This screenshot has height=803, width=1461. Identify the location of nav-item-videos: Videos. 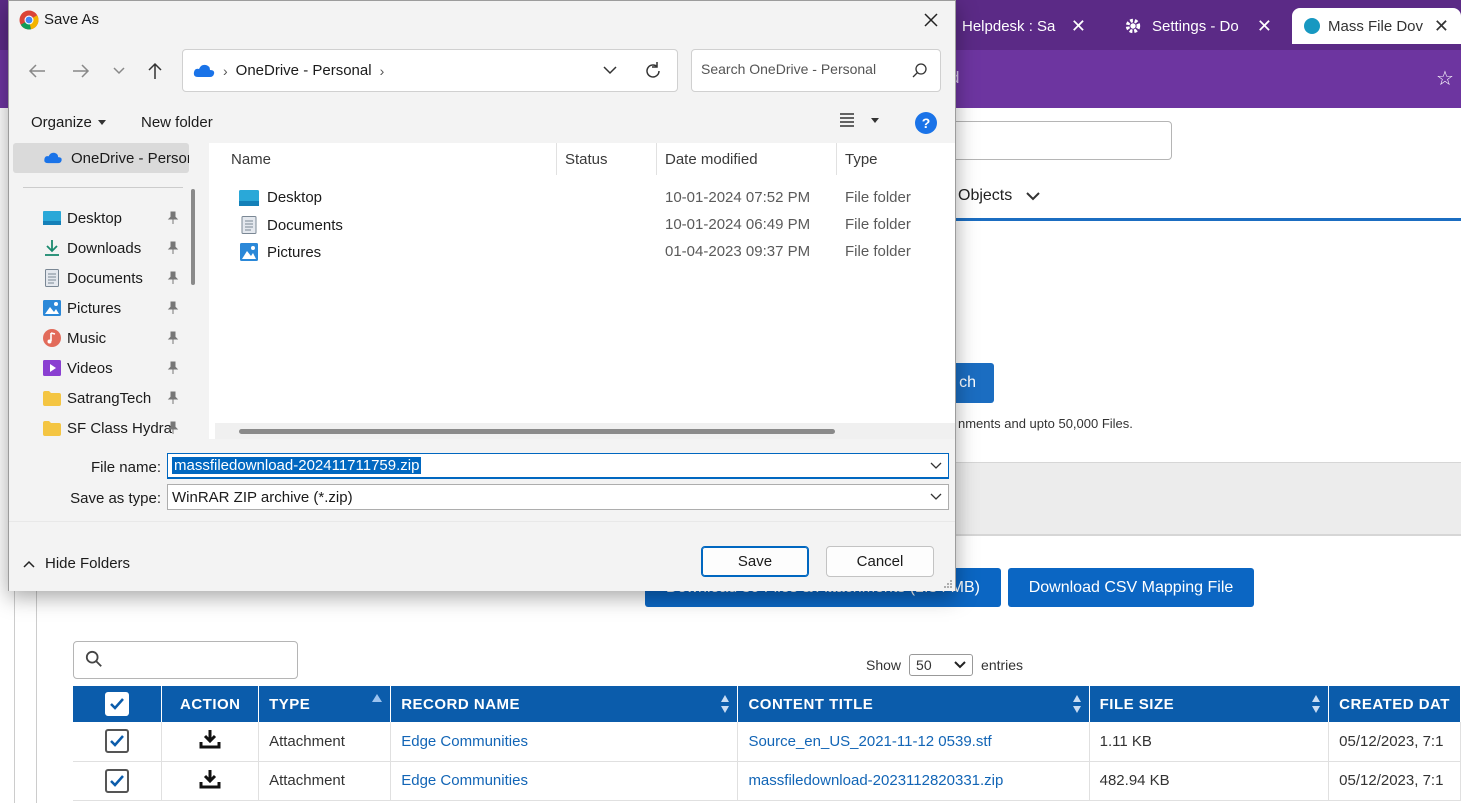
(118, 368).